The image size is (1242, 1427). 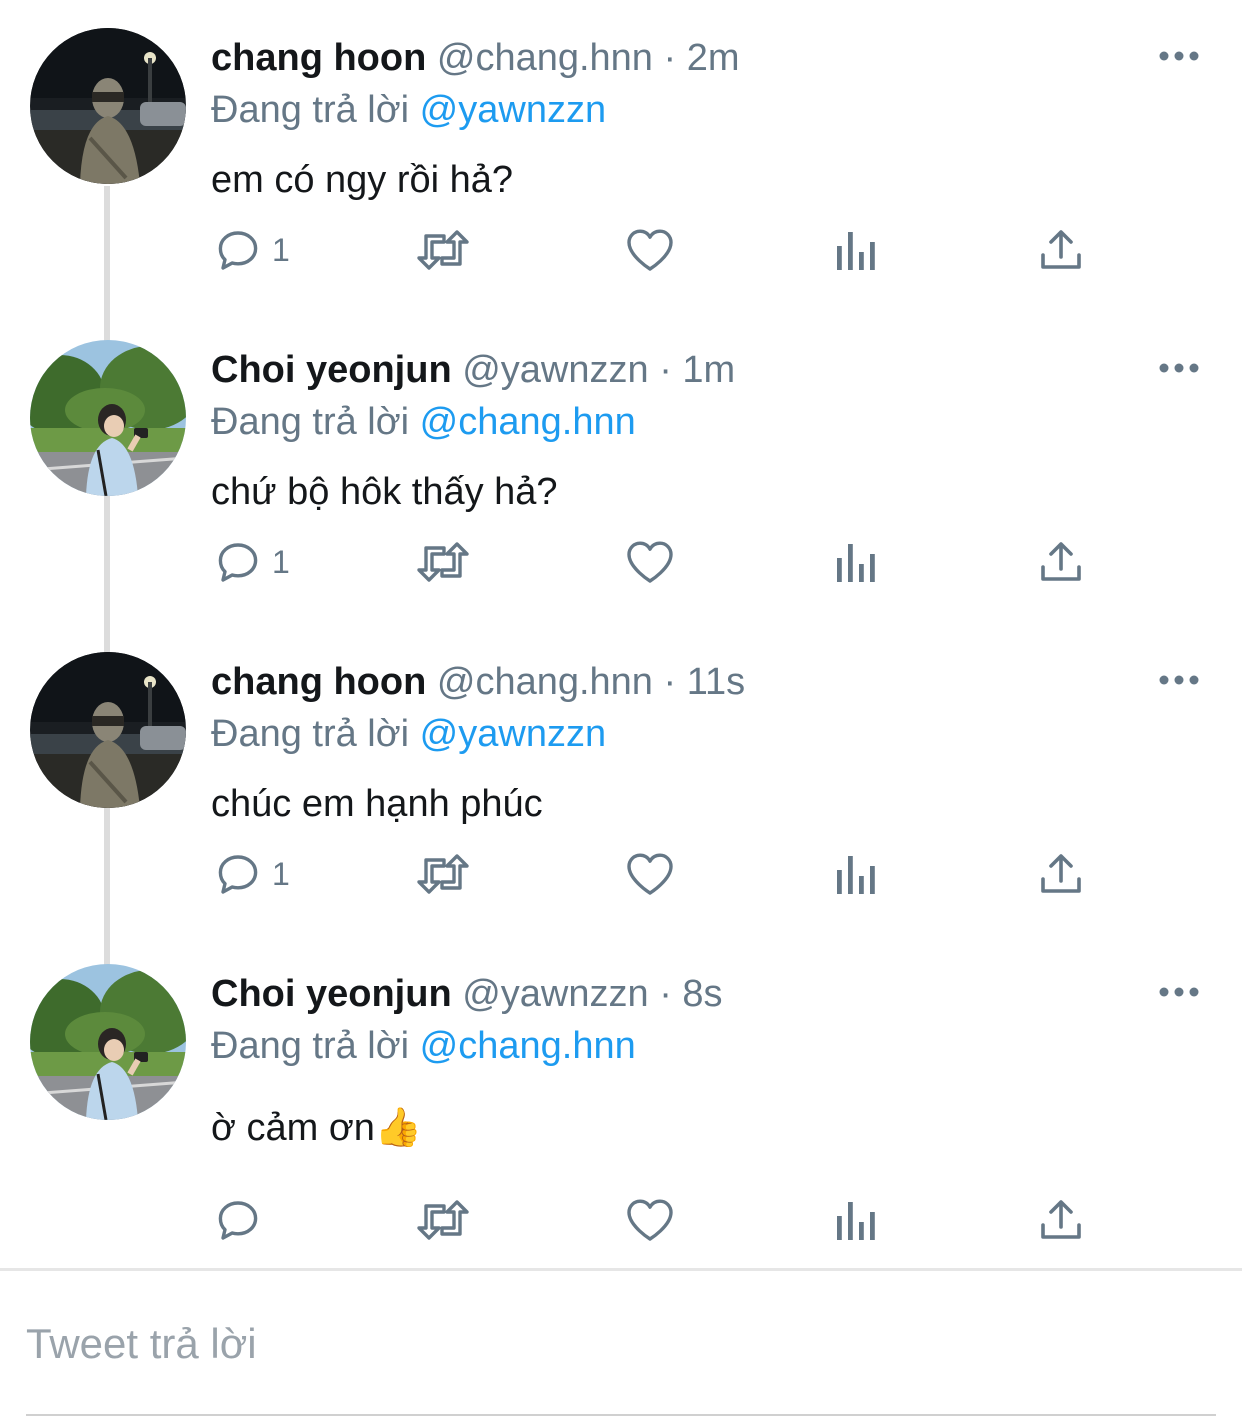 I want to click on tweet-header: Choi yeonjun @yawnzzn · 8s, so click(x=467, y=994).